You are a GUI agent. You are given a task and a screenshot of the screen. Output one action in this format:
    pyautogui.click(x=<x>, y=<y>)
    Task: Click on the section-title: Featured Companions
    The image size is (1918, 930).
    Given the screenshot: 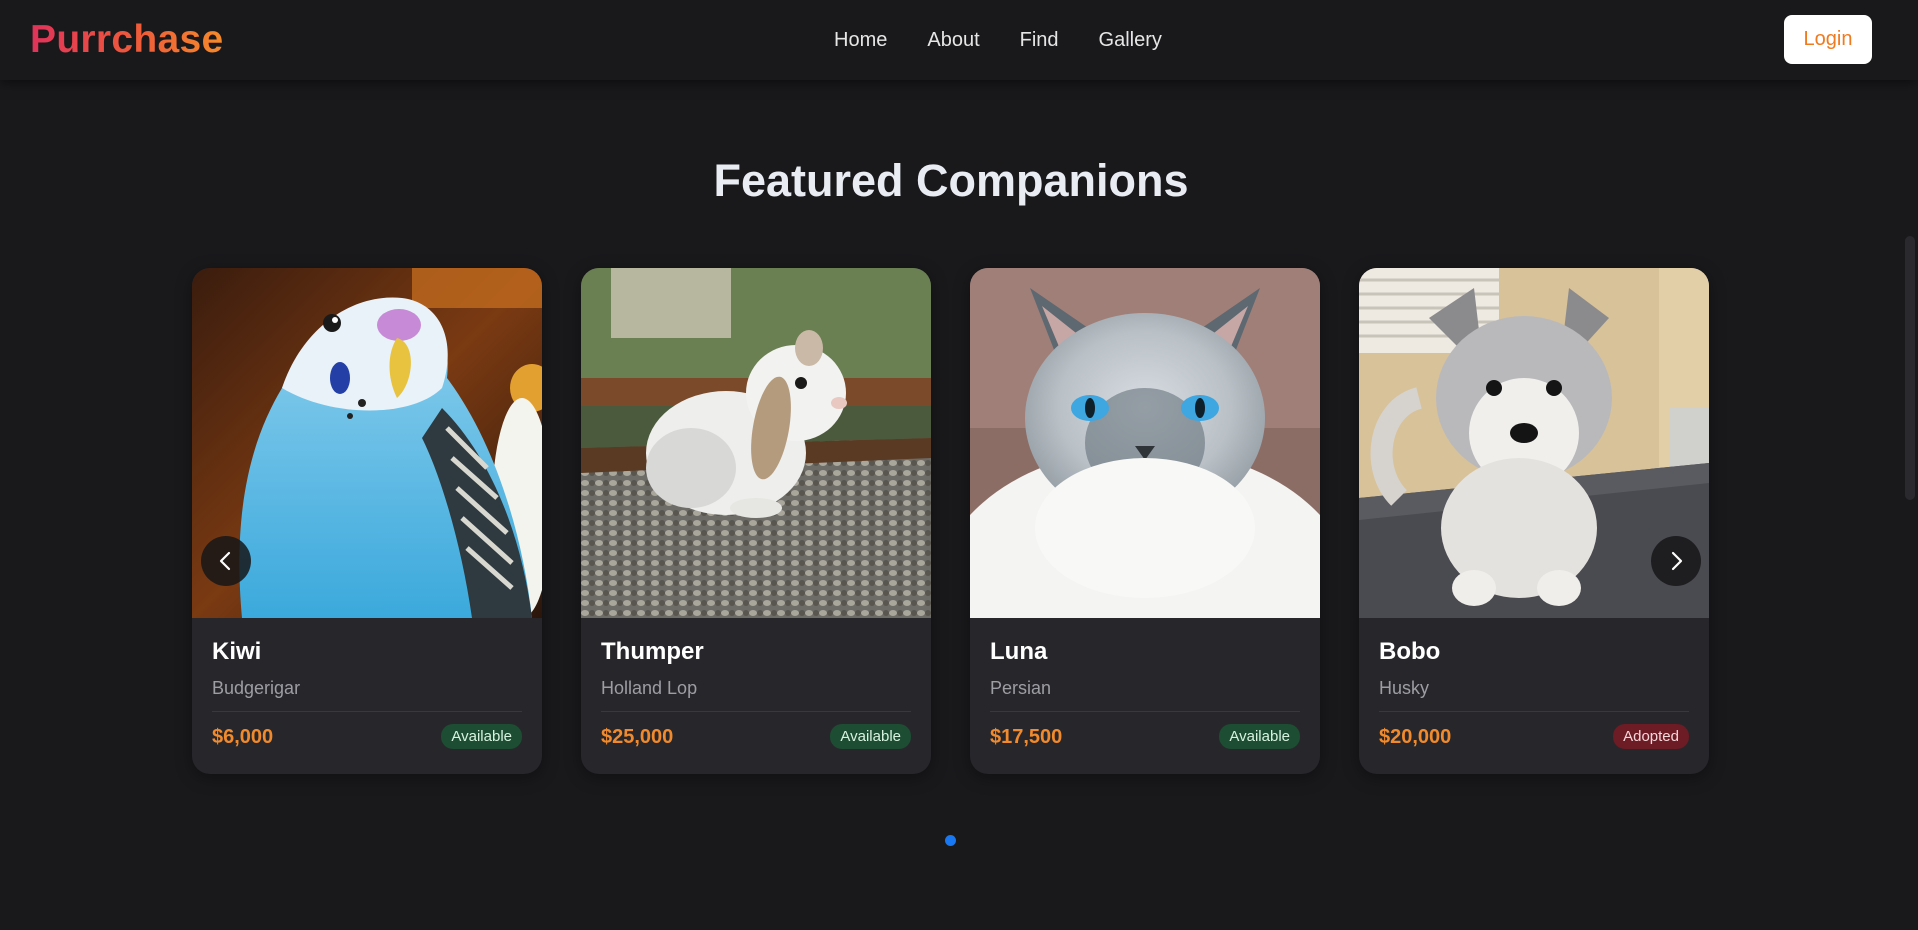 What is the action you would take?
    pyautogui.click(x=951, y=180)
    